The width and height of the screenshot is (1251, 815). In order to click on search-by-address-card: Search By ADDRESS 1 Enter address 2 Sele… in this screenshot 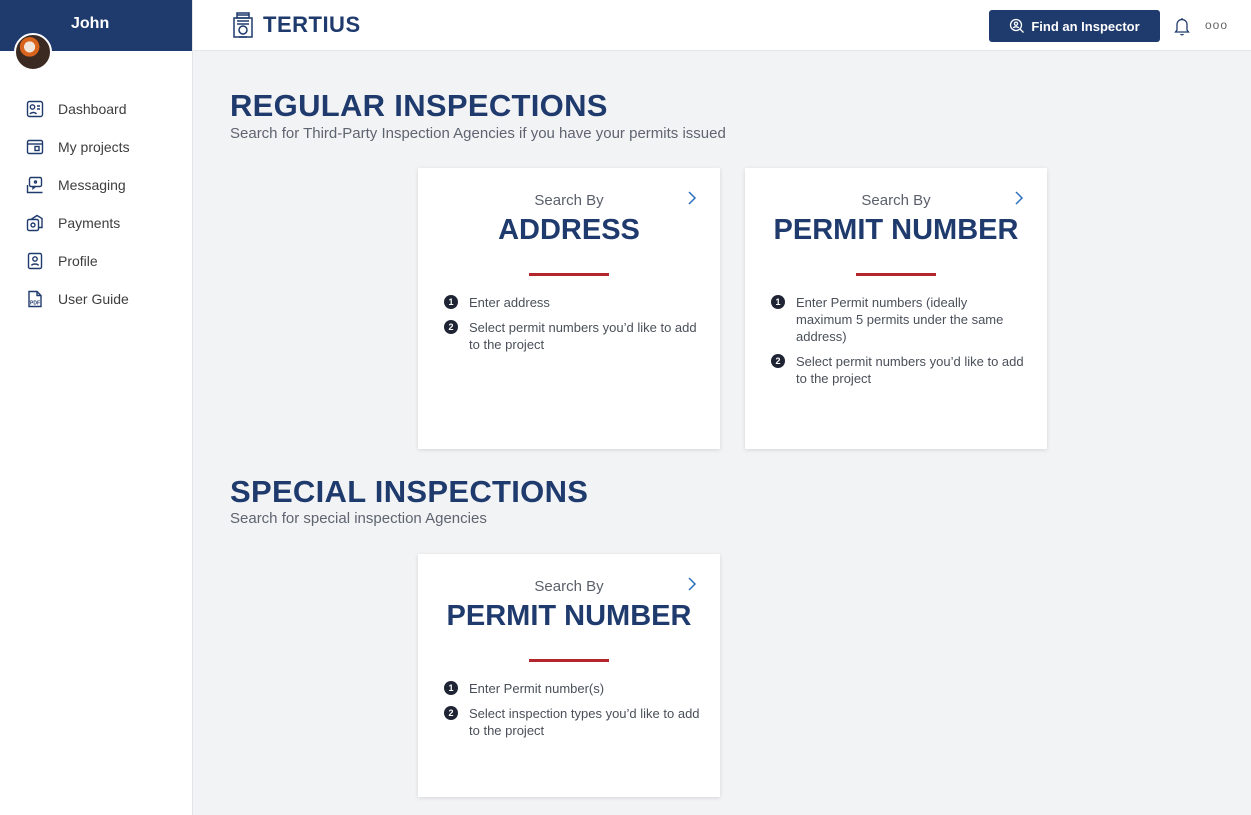, I will do `click(569, 308)`.